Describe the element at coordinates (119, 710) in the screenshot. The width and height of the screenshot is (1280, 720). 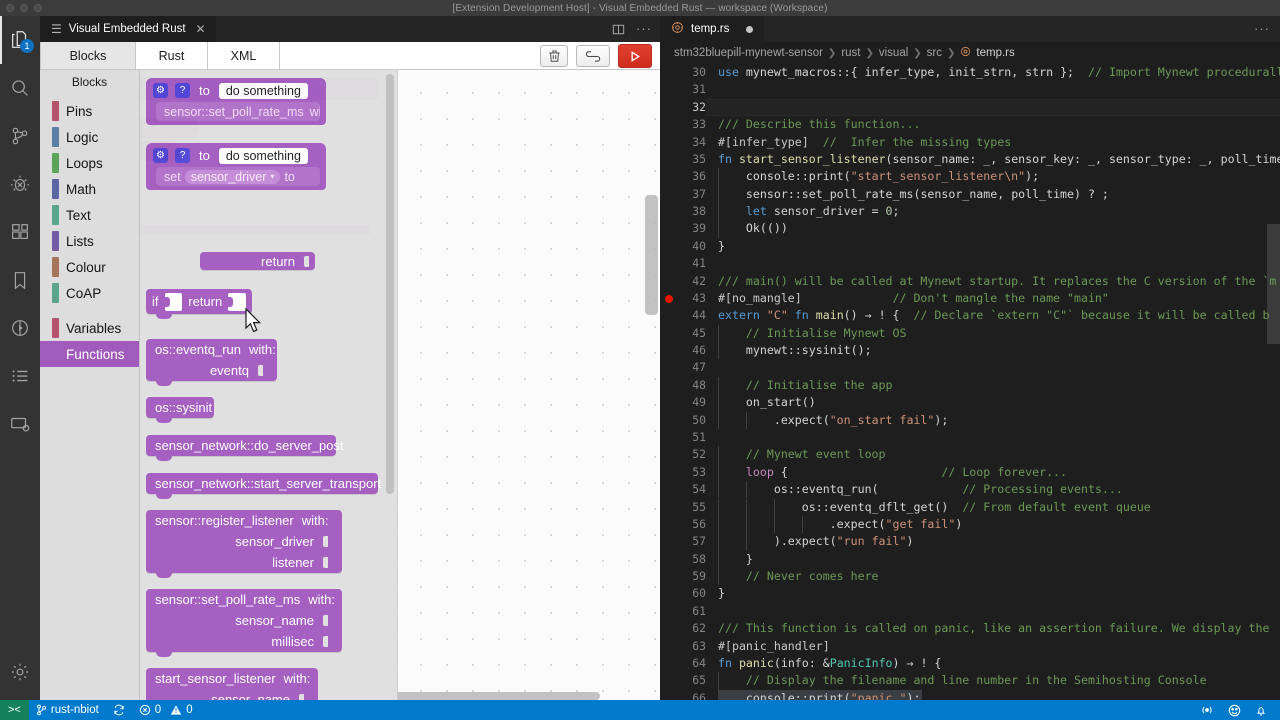
I see `status-sync` at that location.